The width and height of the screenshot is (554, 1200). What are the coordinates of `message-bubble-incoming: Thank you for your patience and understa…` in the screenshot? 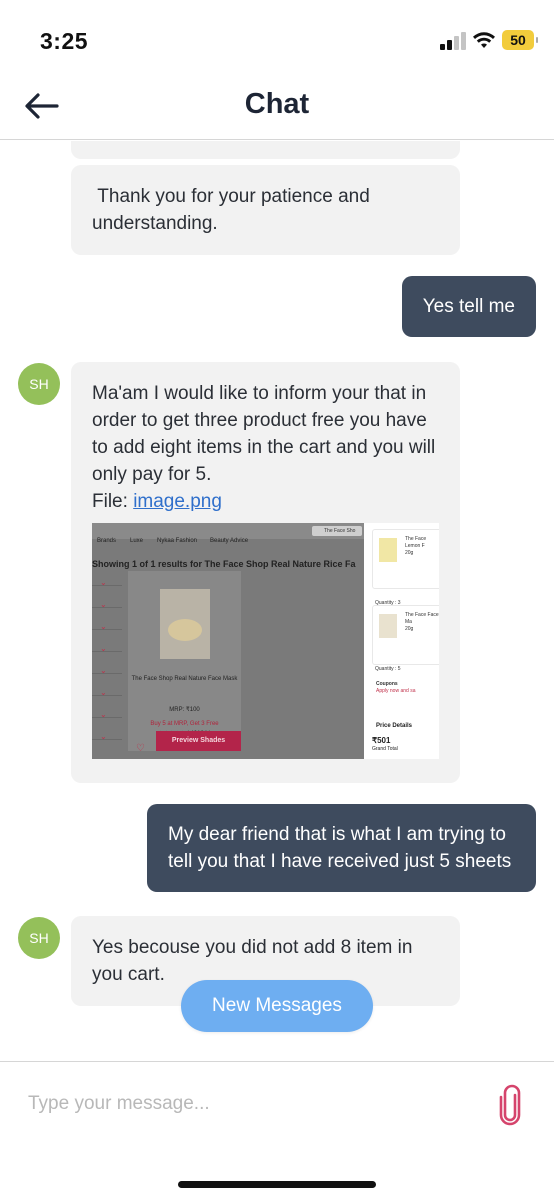 It's located at (265, 210).